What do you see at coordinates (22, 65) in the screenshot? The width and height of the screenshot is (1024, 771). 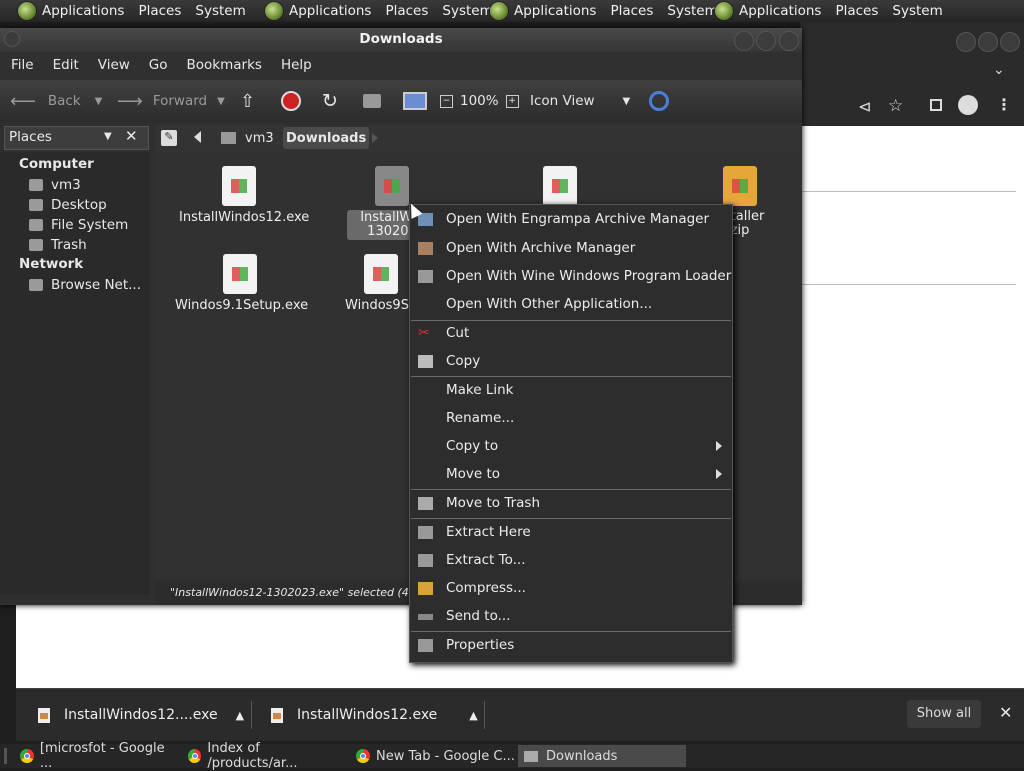 I see `menu-file: File` at bounding box center [22, 65].